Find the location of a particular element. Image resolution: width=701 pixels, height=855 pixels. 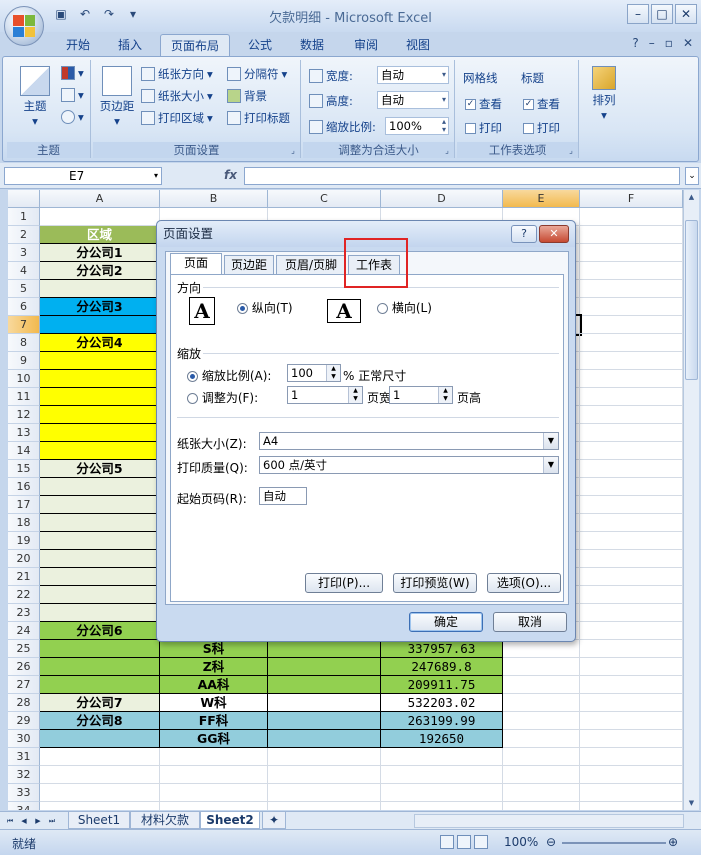

ok-button: 确定 is located at coordinates (446, 622).